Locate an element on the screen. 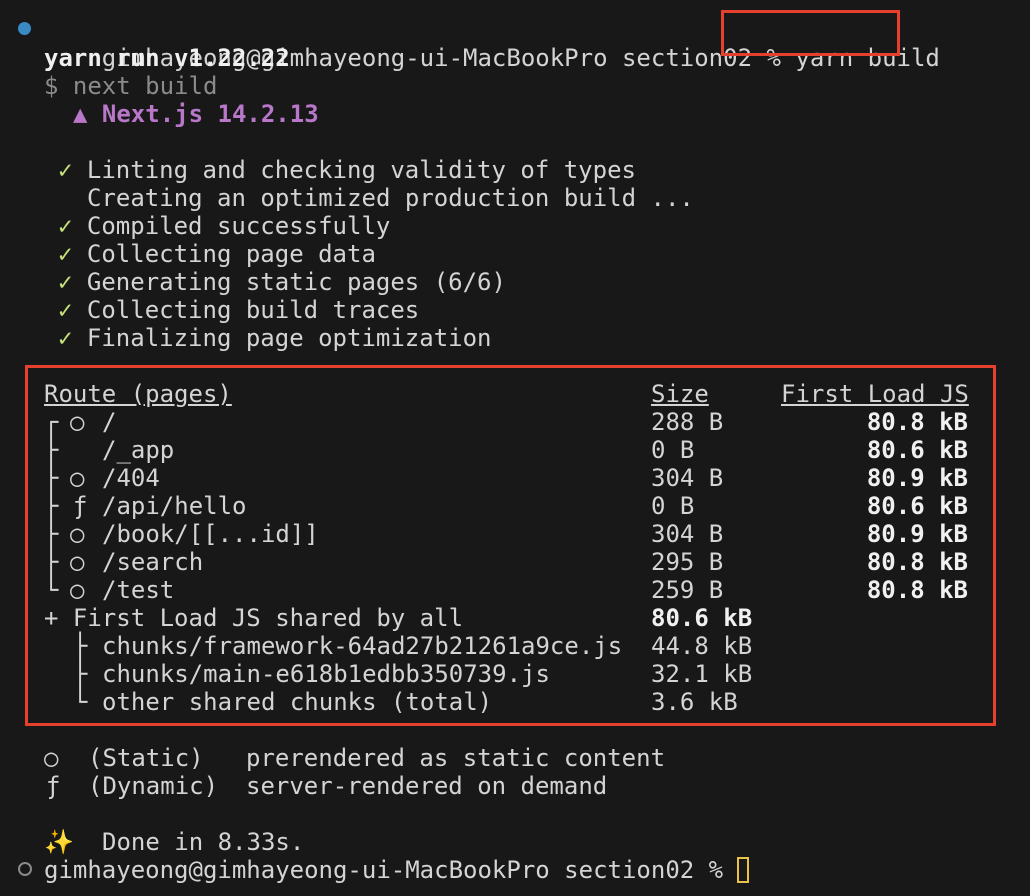 Image resolution: width=1030 pixels, height=896 pixels. shared-js-label: + First Load JS shared by all is located at coordinates (254, 618).